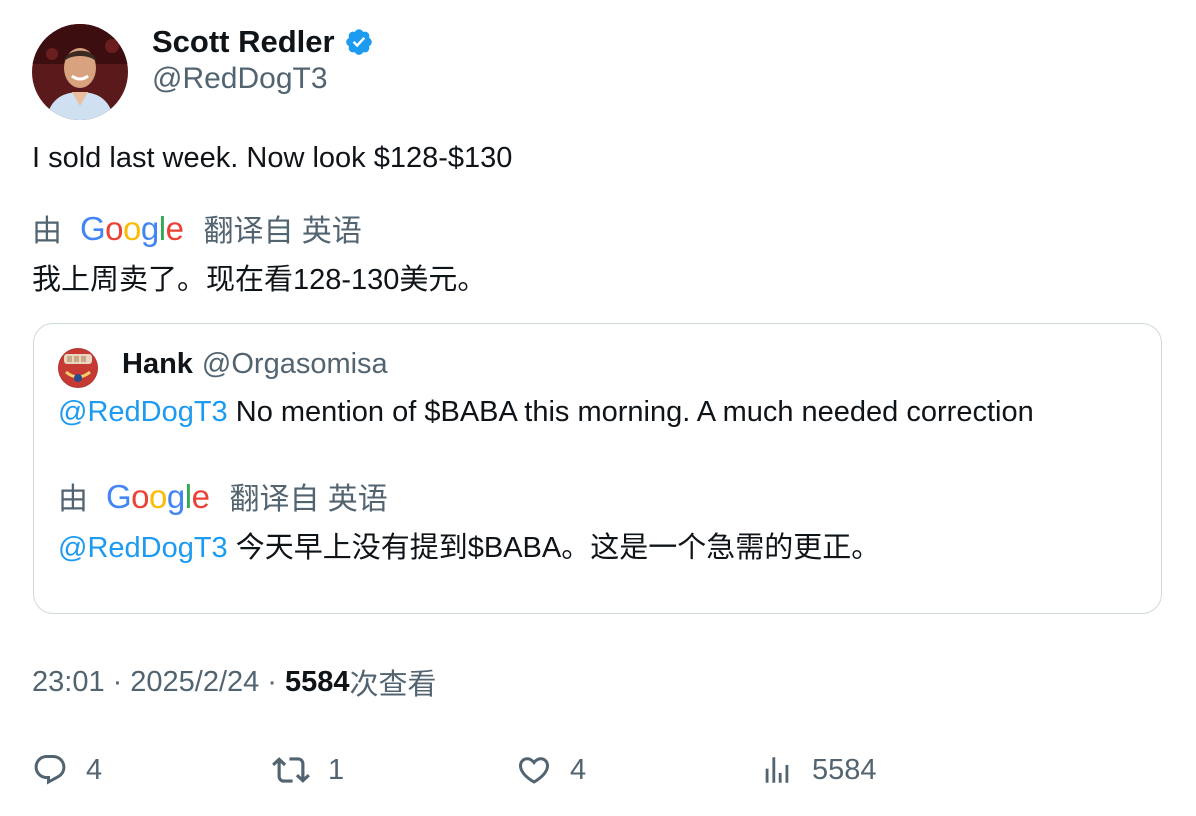 The image size is (1196, 816). What do you see at coordinates (240, 79) in the screenshot?
I see `author-handle: @RedDogT3` at bounding box center [240, 79].